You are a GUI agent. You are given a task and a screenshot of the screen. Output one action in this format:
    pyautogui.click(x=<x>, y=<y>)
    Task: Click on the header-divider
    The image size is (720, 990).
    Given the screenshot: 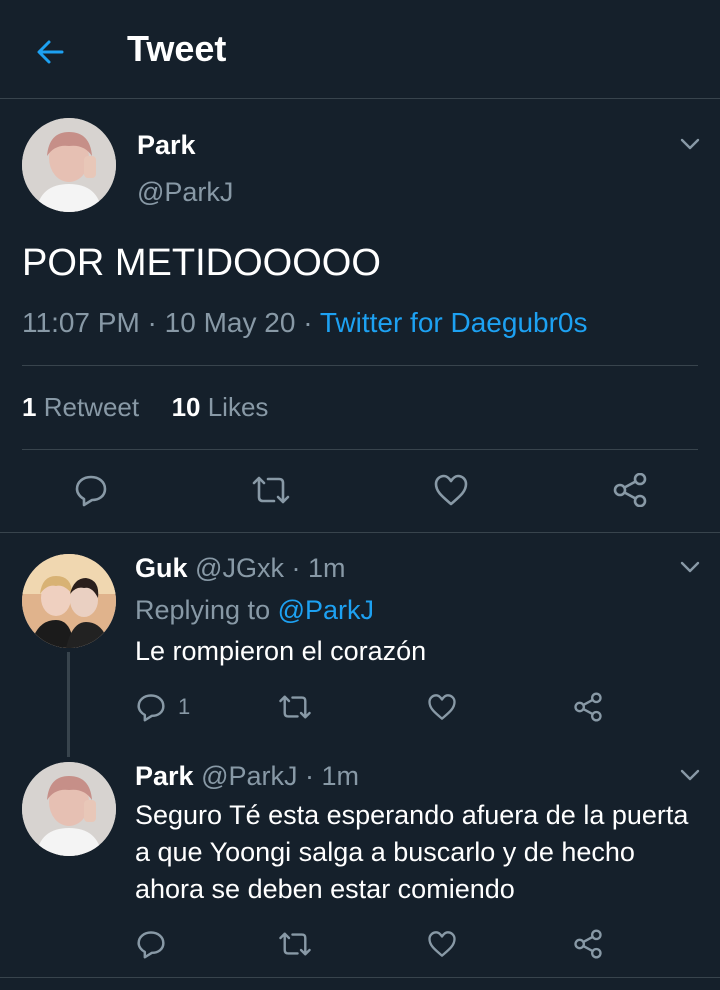 What is the action you would take?
    pyautogui.click(x=360, y=98)
    